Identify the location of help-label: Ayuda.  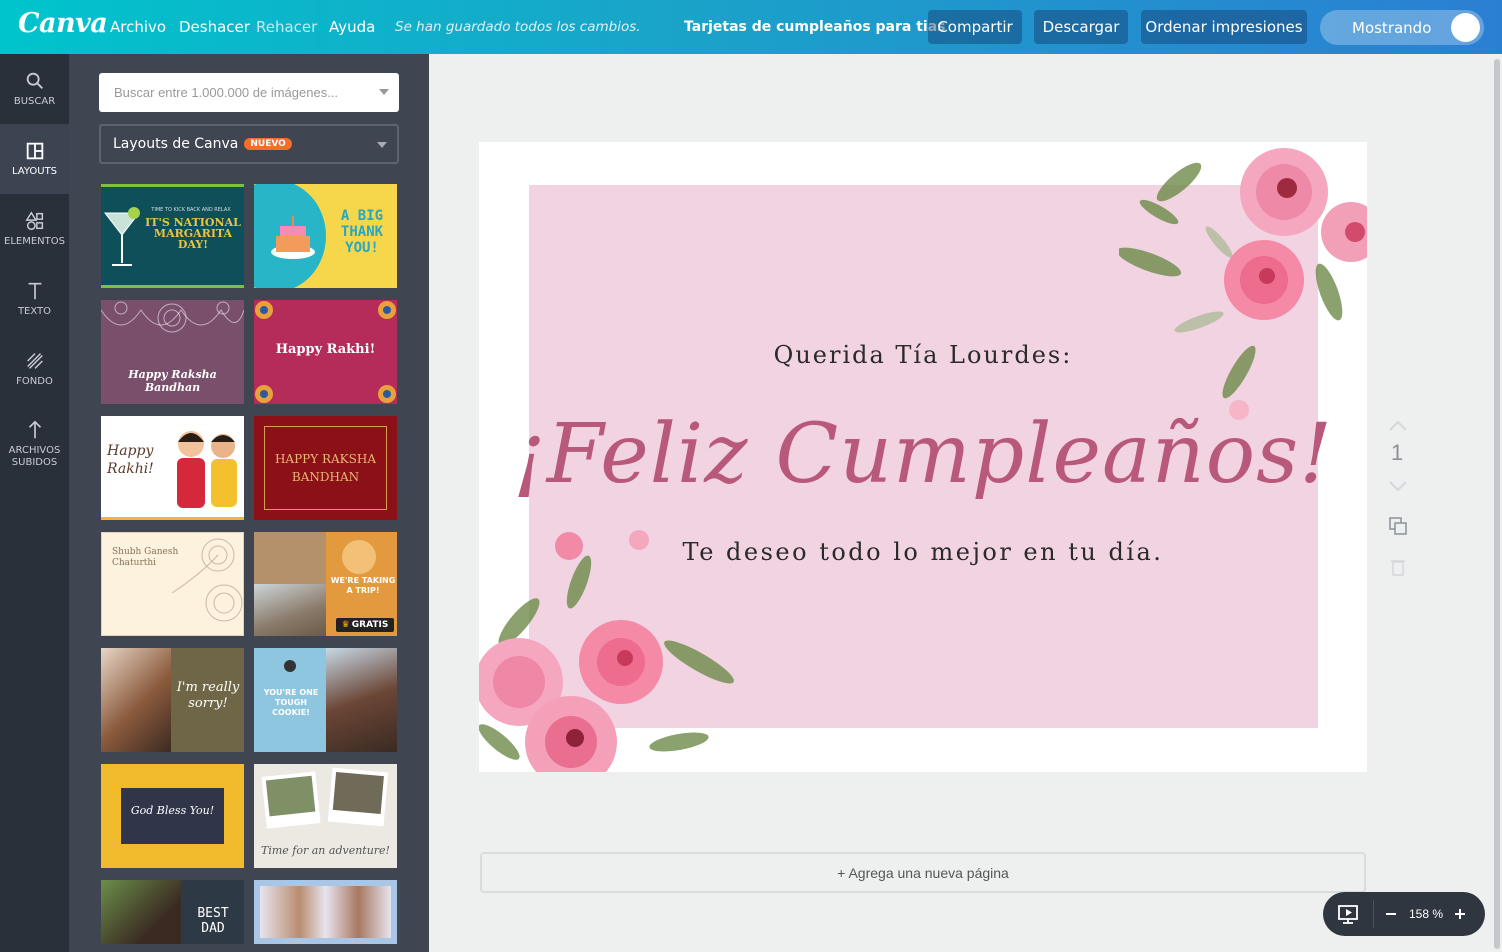
(352, 27).